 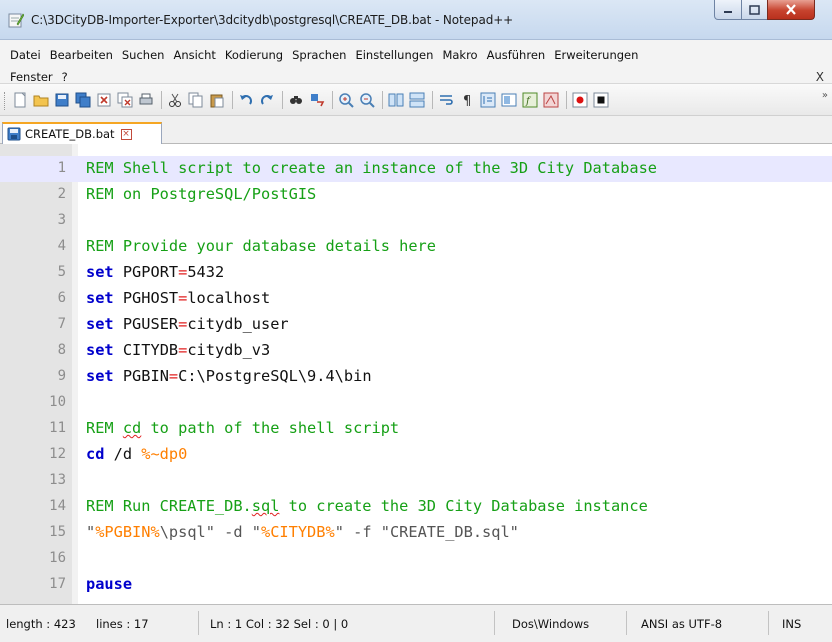 I want to click on menu-erweiterungen: Erweiterungen, so click(x=596, y=55).